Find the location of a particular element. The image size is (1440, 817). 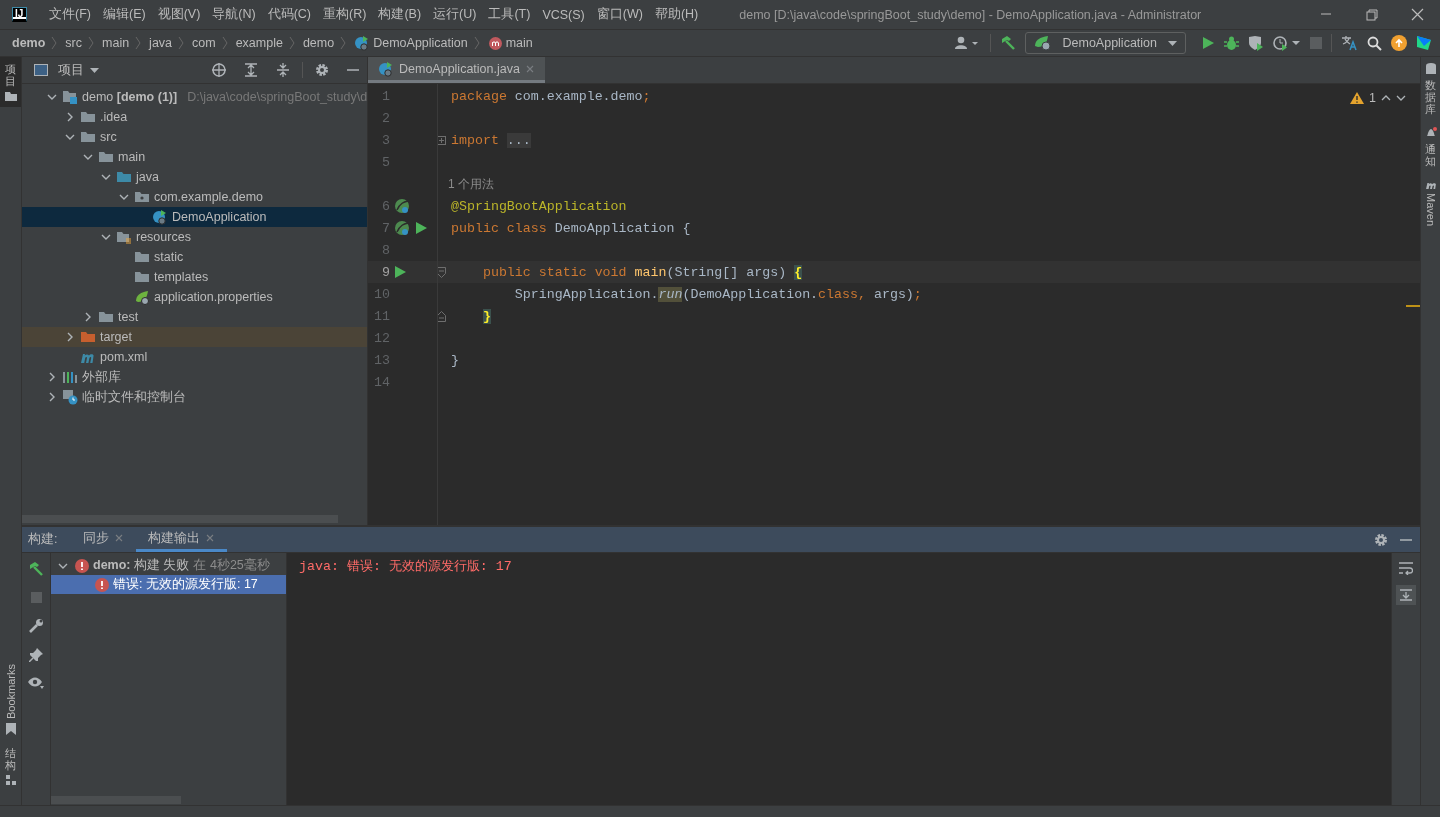

menu-item: 视图(V) is located at coordinates (179, 14).